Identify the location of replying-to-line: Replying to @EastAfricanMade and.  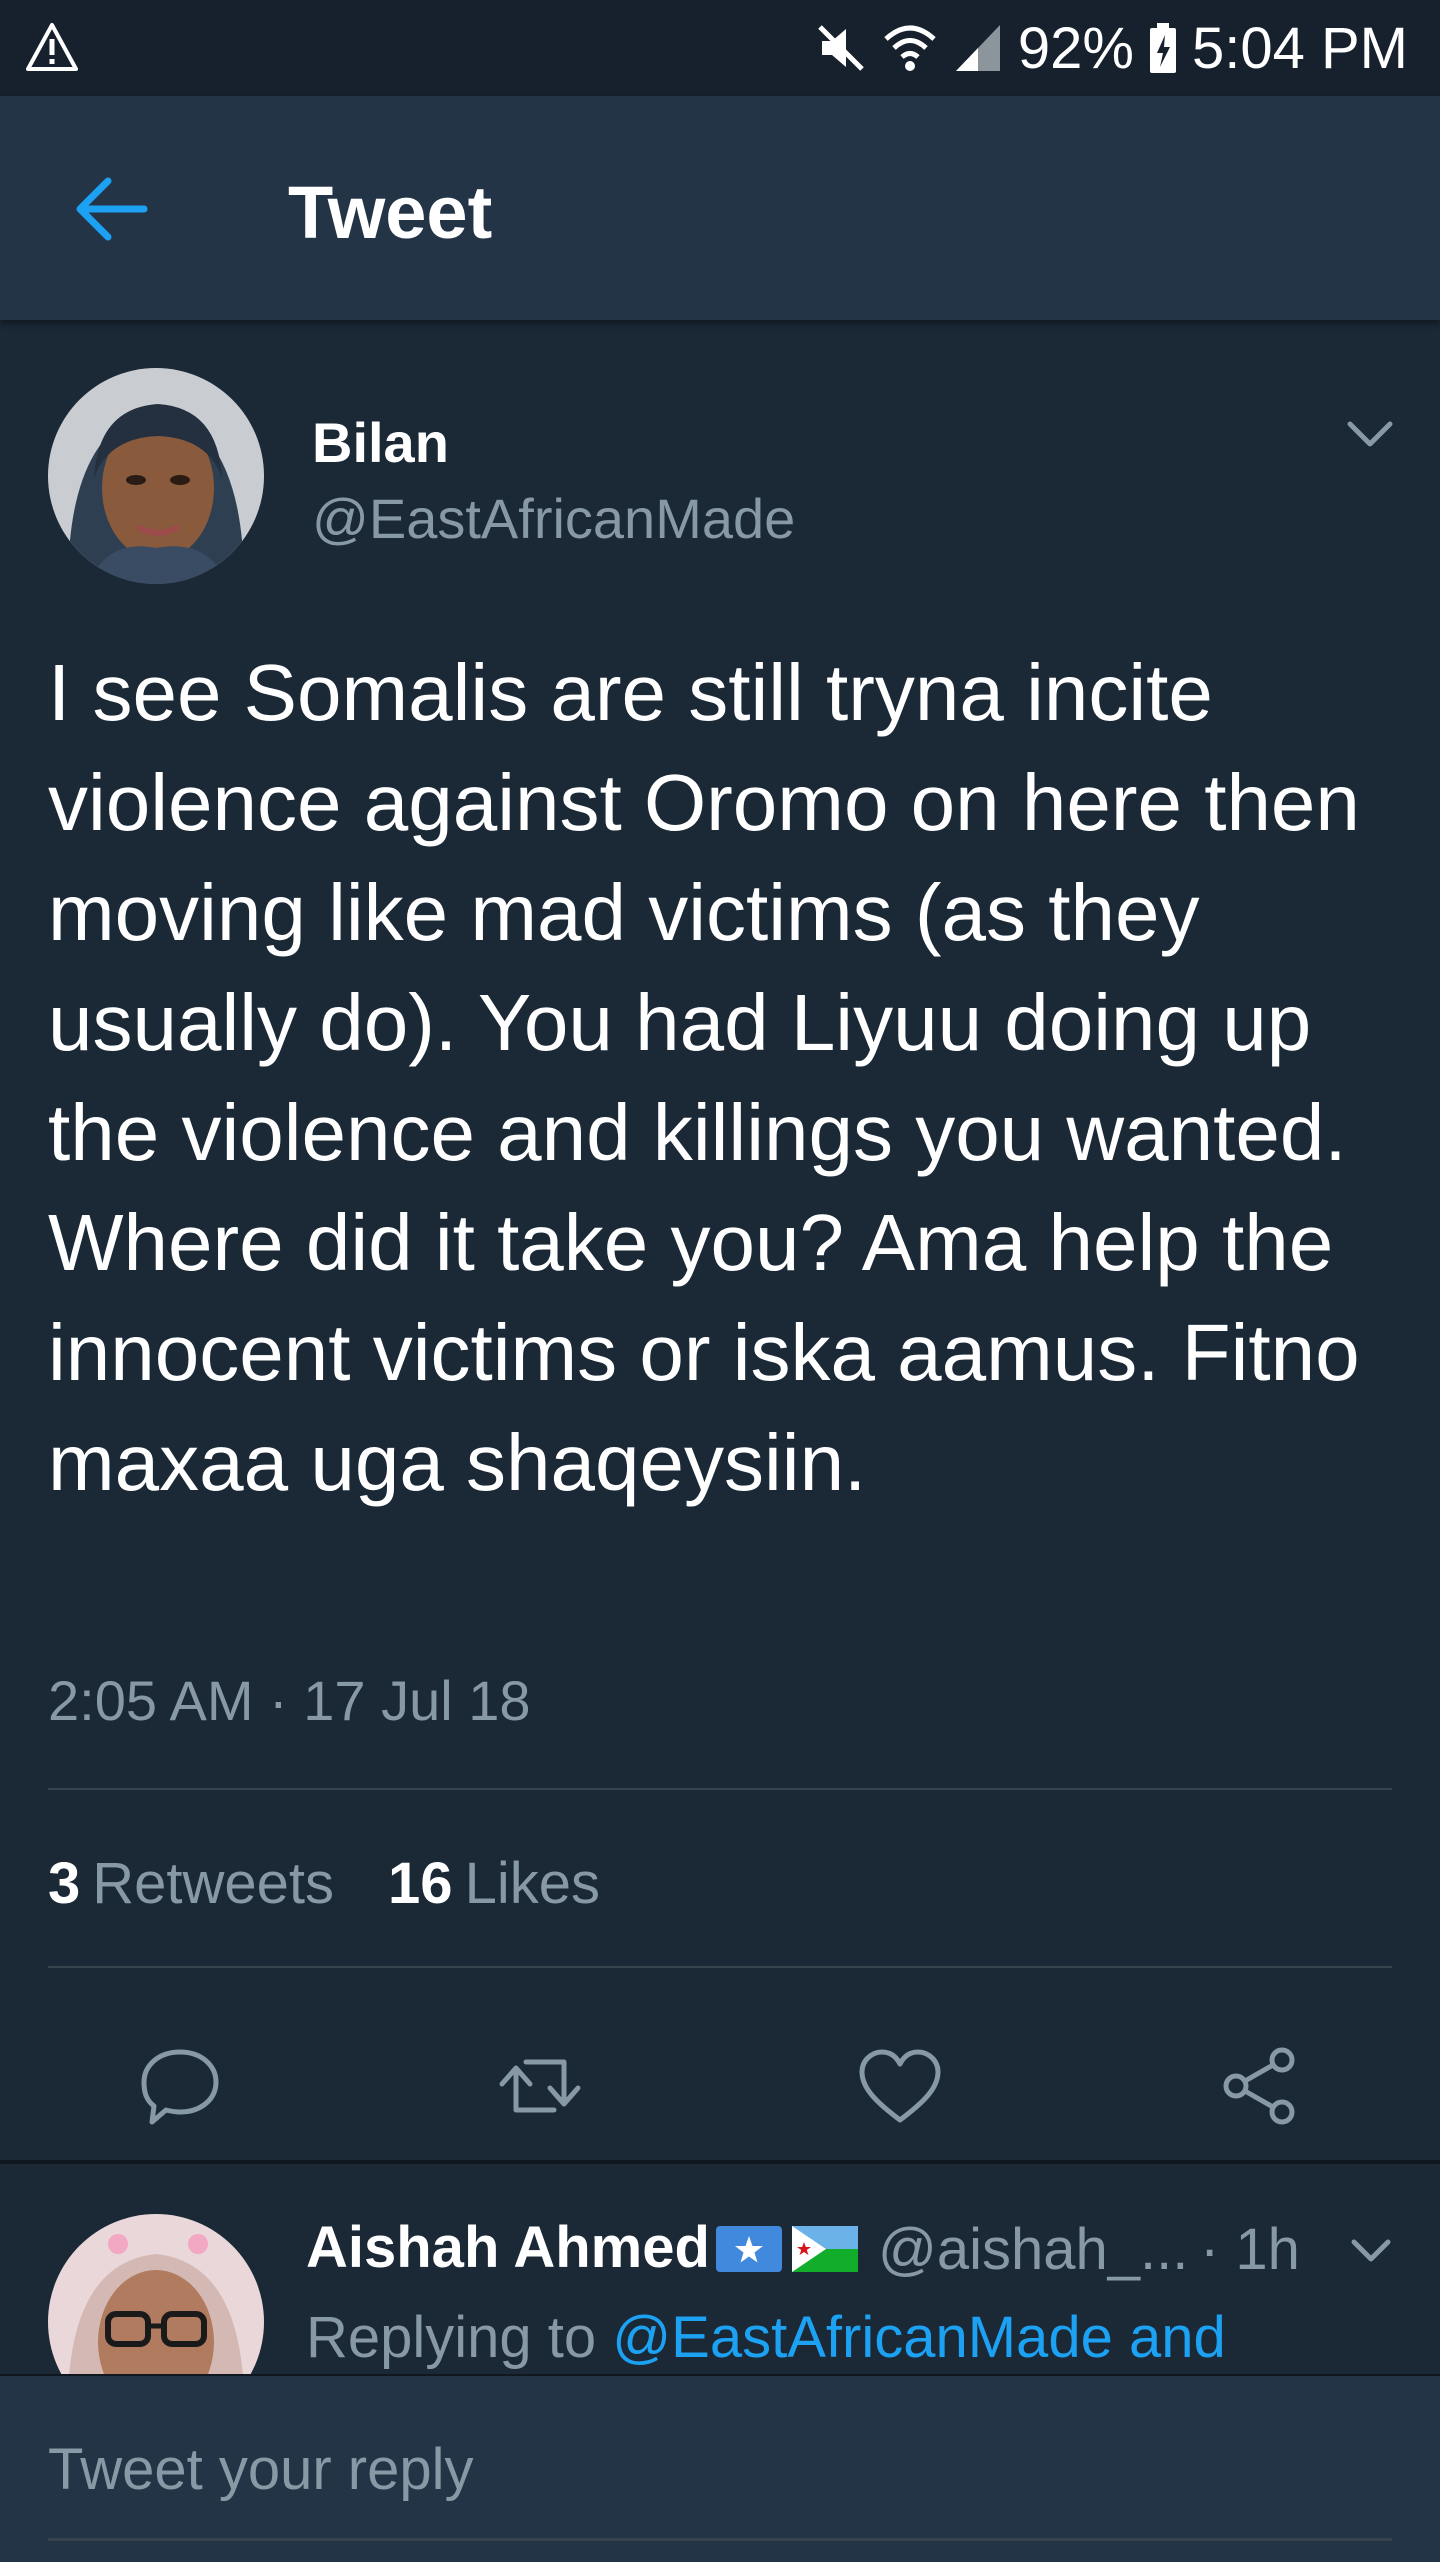
(766, 2337).